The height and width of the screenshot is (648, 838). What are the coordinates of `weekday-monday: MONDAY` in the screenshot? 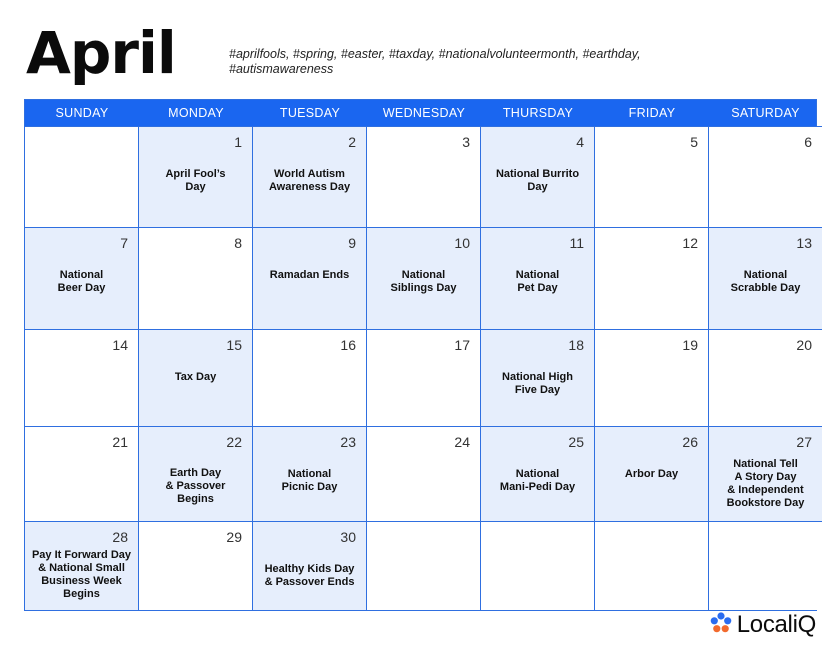 It's located at (196, 113).